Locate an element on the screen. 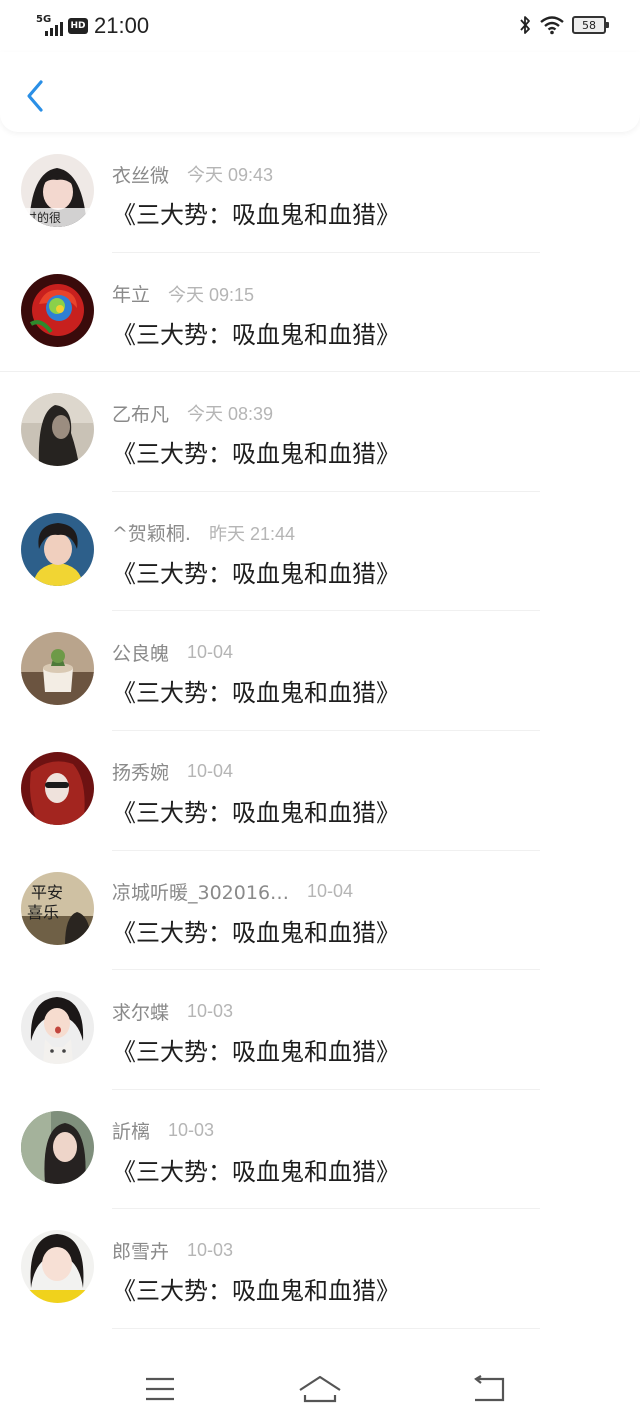 This screenshot has width=640, height=1427. svg-text: 过的很 is located at coordinates (43, 217).